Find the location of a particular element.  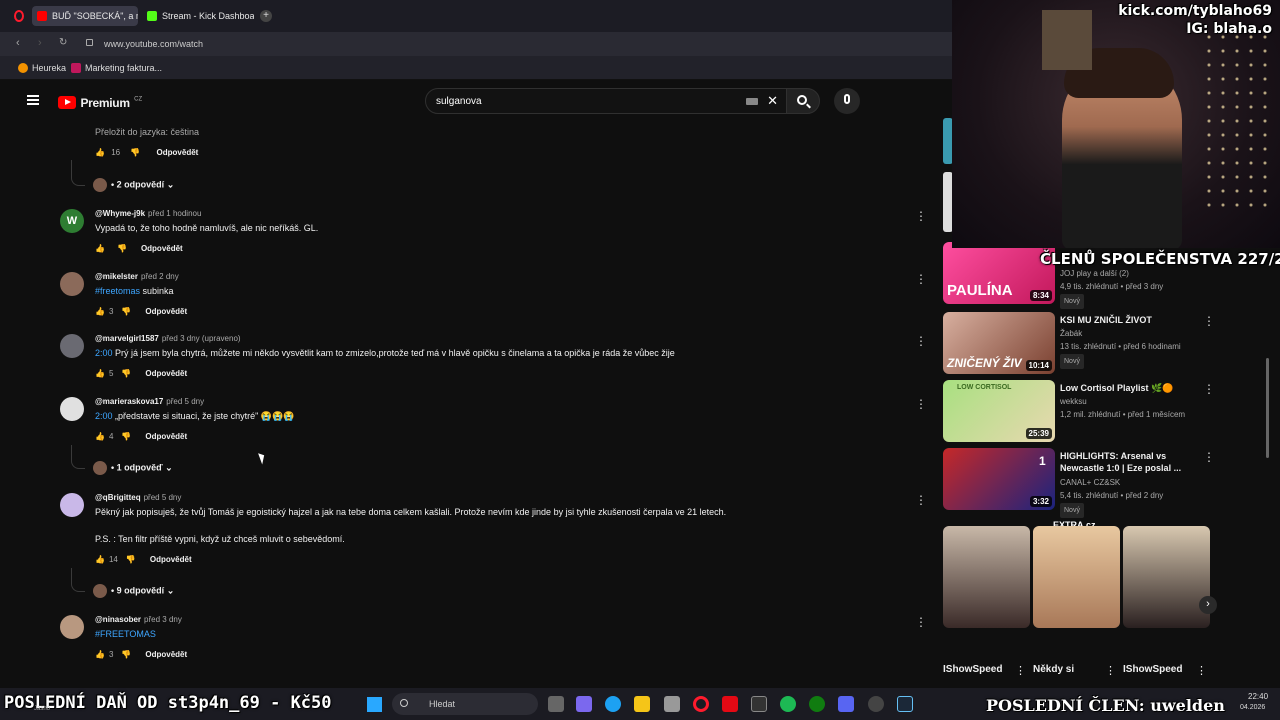

comment-author: @qBrigitteq is located at coordinates (118, 497).